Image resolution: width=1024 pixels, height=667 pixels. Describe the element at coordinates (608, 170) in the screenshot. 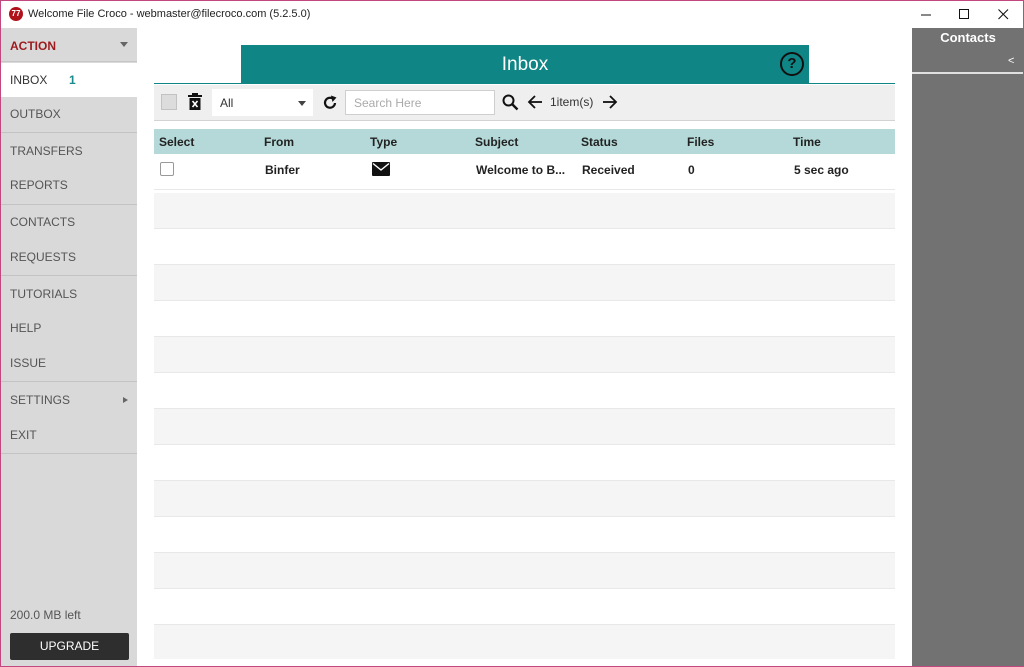

I see `row-status: Received` at that location.